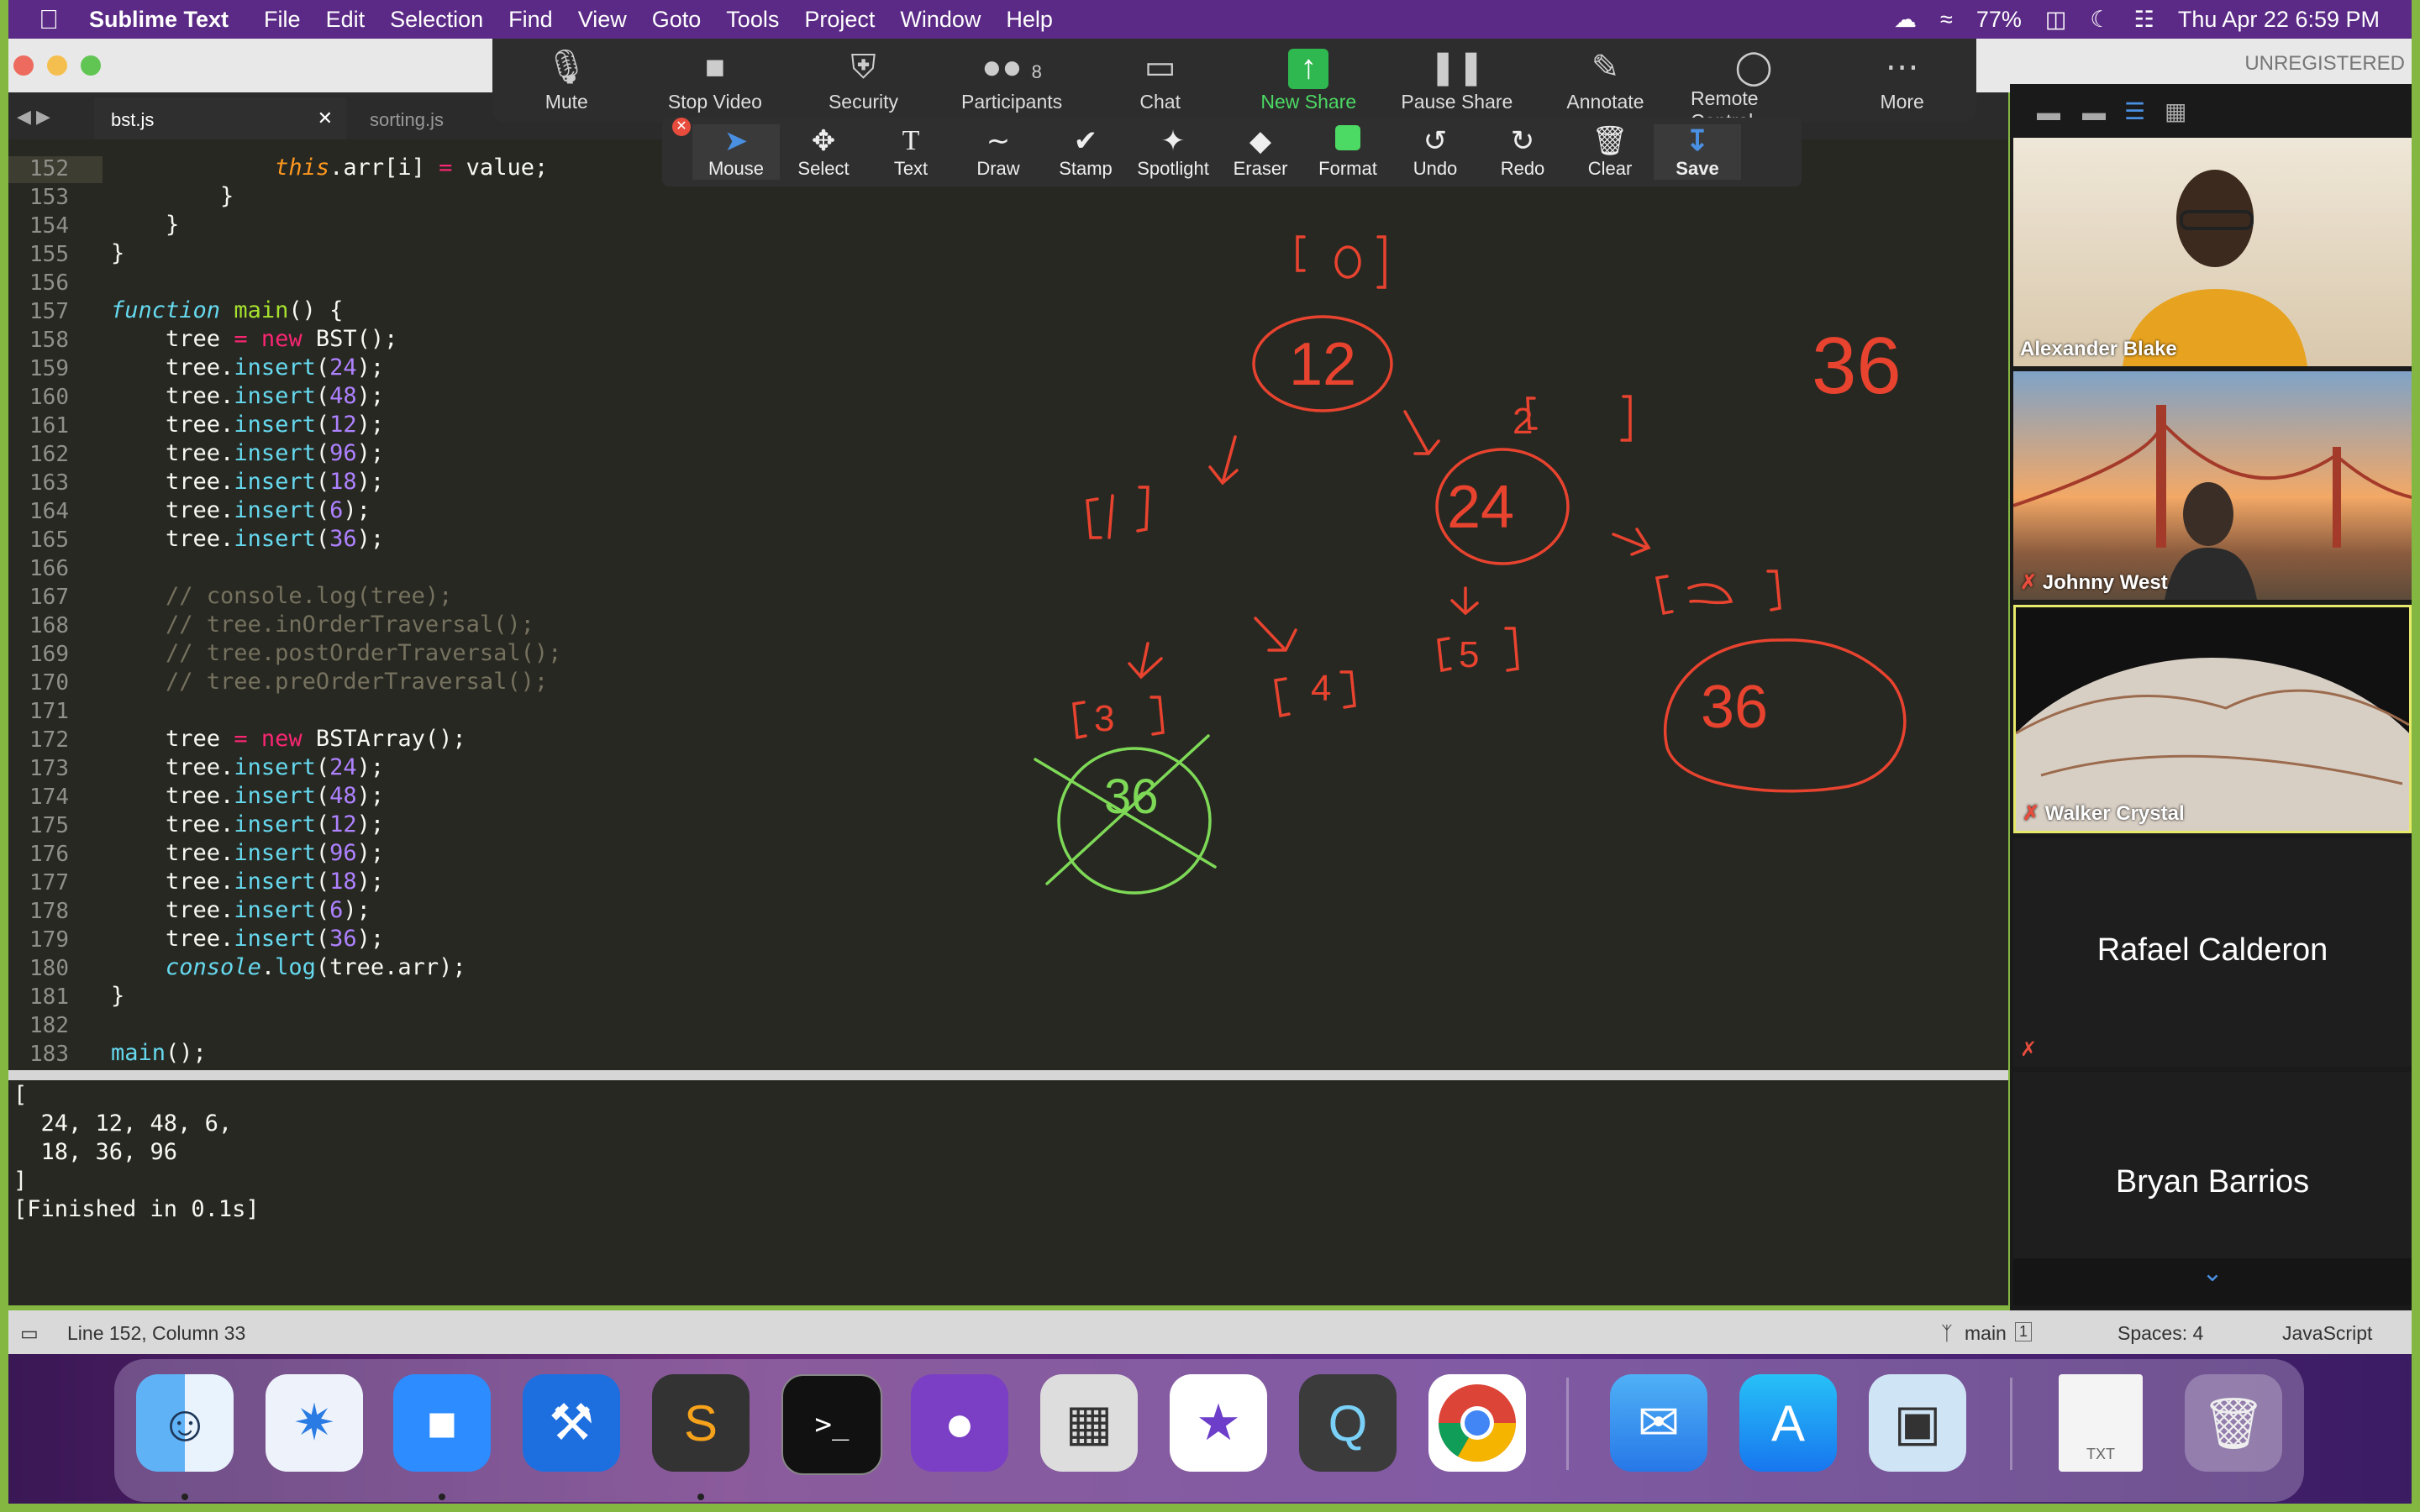 The image size is (2420, 1512). I want to click on zoom-security-button: ⛨ Security, so click(863, 81).